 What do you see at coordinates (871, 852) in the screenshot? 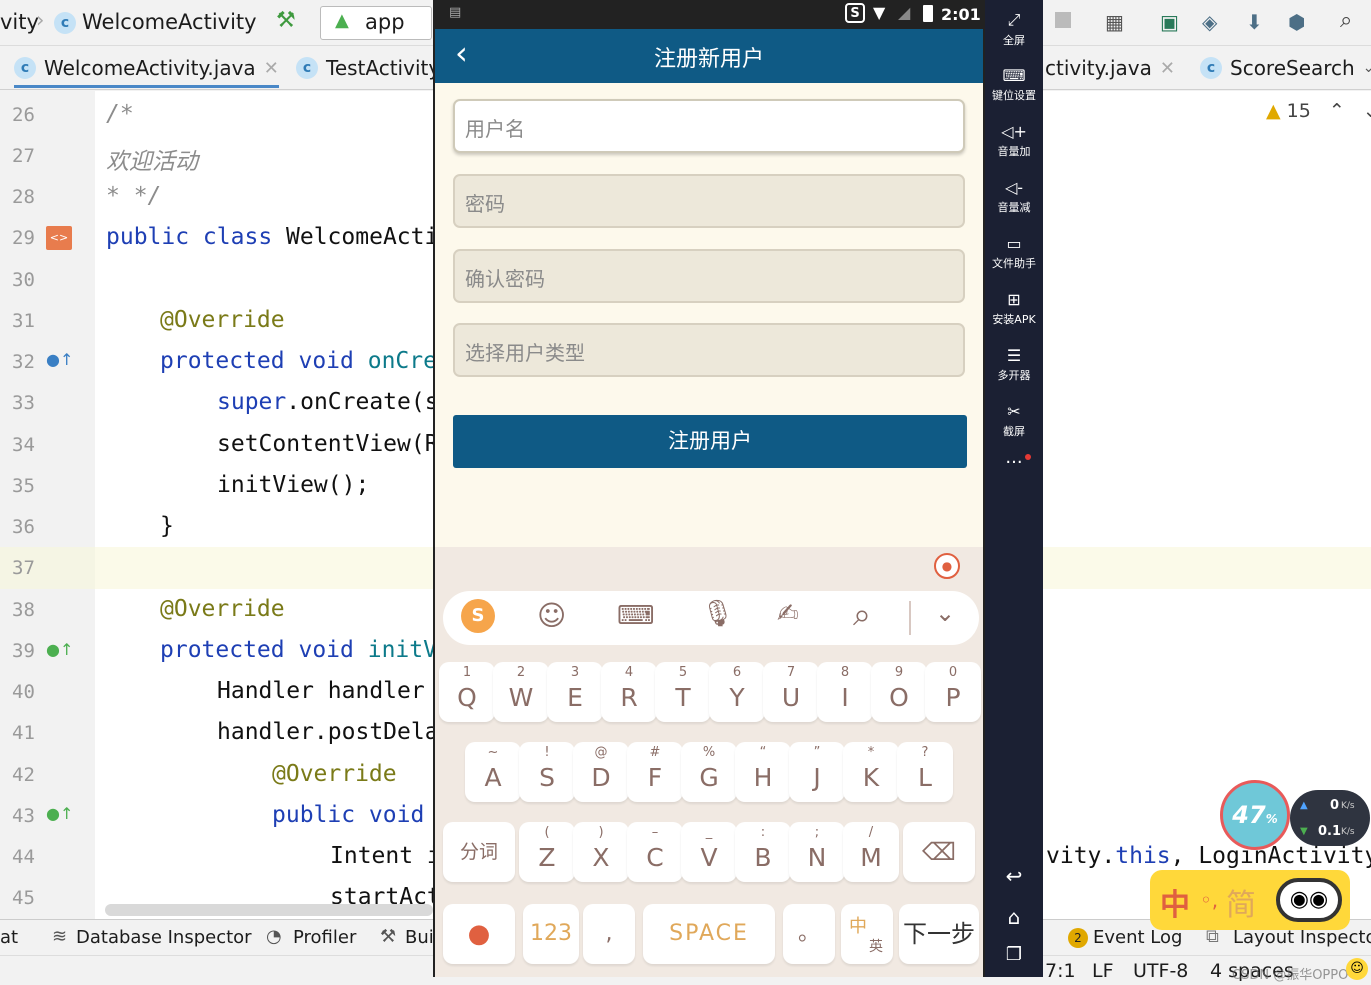
I see `key-m: / M` at bounding box center [871, 852].